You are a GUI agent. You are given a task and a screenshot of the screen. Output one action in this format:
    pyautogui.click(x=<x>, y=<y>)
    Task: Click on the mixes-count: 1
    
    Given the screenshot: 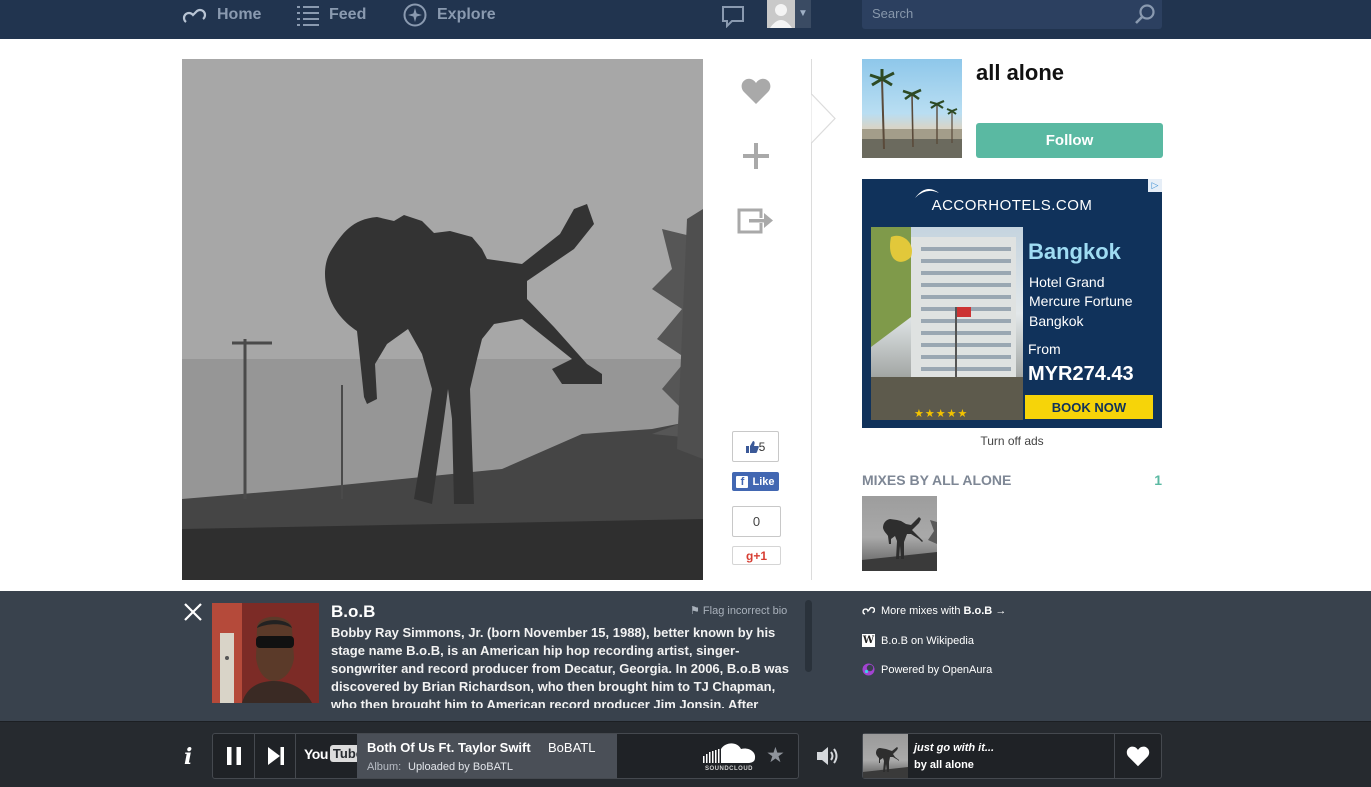 What is the action you would take?
    pyautogui.click(x=1151, y=480)
    